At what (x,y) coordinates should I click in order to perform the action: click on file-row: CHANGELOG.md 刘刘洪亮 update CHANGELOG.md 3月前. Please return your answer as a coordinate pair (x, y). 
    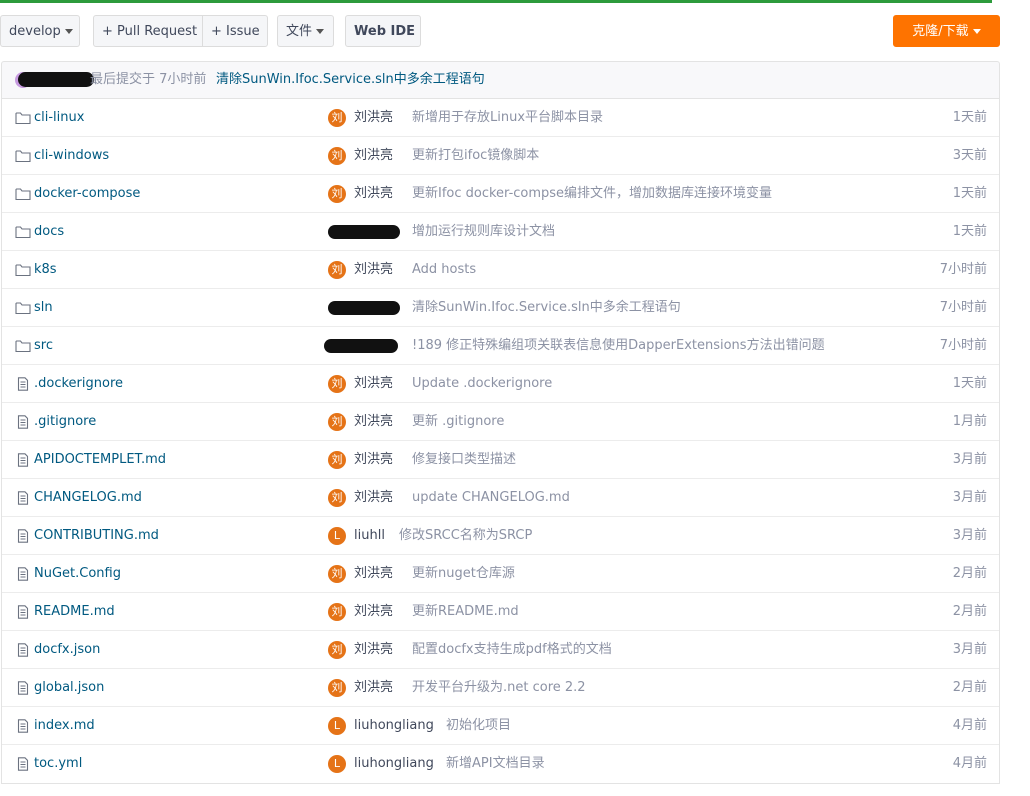
    Looking at the image, I should click on (500, 498).